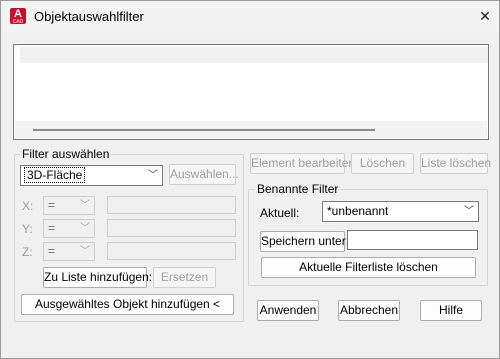 This screenshot has height=359, width=500. Describe the element at coordinates (69, 251) in the screenshot. I see `z-operator-dropdown: = ﹀` at that location.